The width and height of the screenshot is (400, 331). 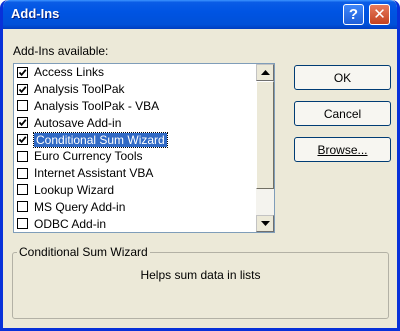 What do you see at coordinates (135, 206) in the screenshot?
I see `addin-list-item: MS Query Add-in` at bounding box center [135, 206].